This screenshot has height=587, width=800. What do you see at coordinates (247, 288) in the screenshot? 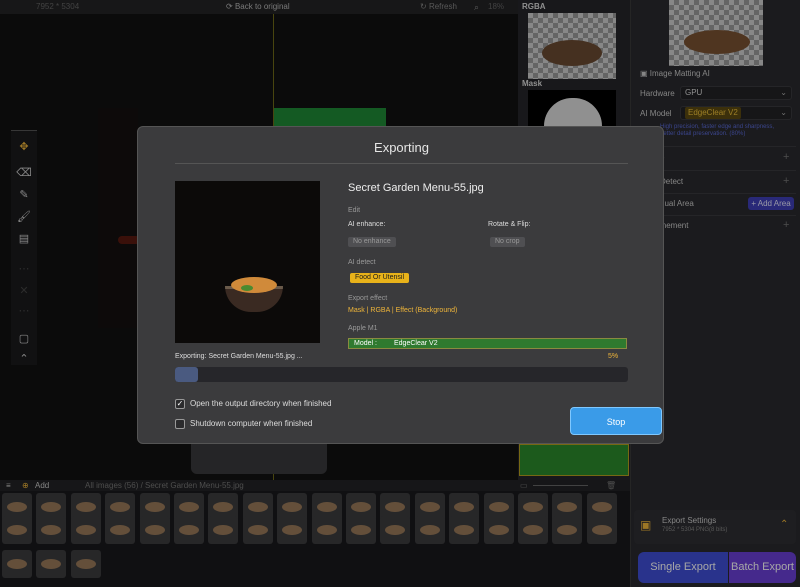
I see `garnish-image` at bounding box center [247, 288].